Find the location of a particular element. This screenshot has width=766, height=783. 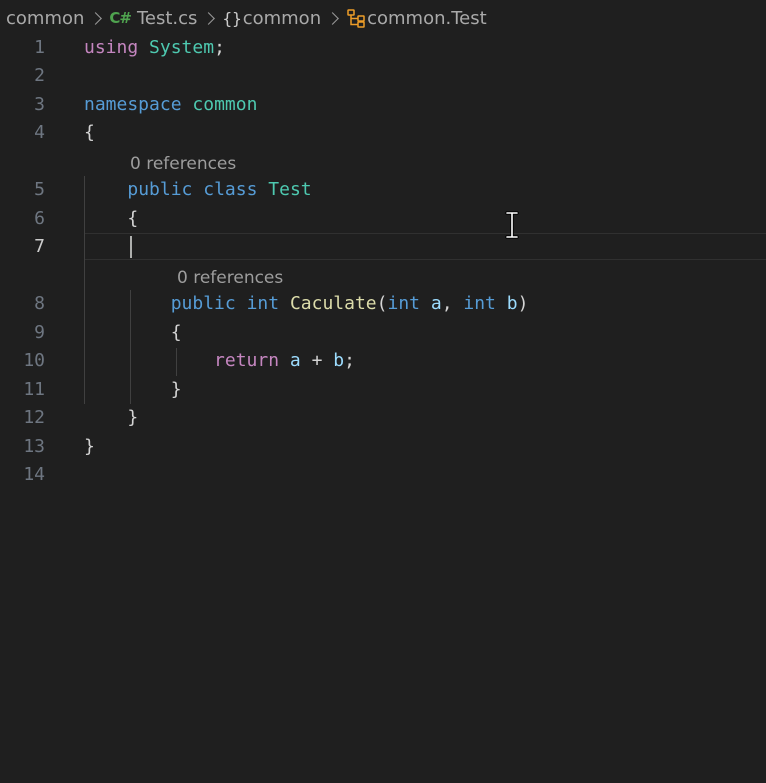

breadcrumb: common C# Test.cs {} common common.Test is located at coordinates (246, 18).